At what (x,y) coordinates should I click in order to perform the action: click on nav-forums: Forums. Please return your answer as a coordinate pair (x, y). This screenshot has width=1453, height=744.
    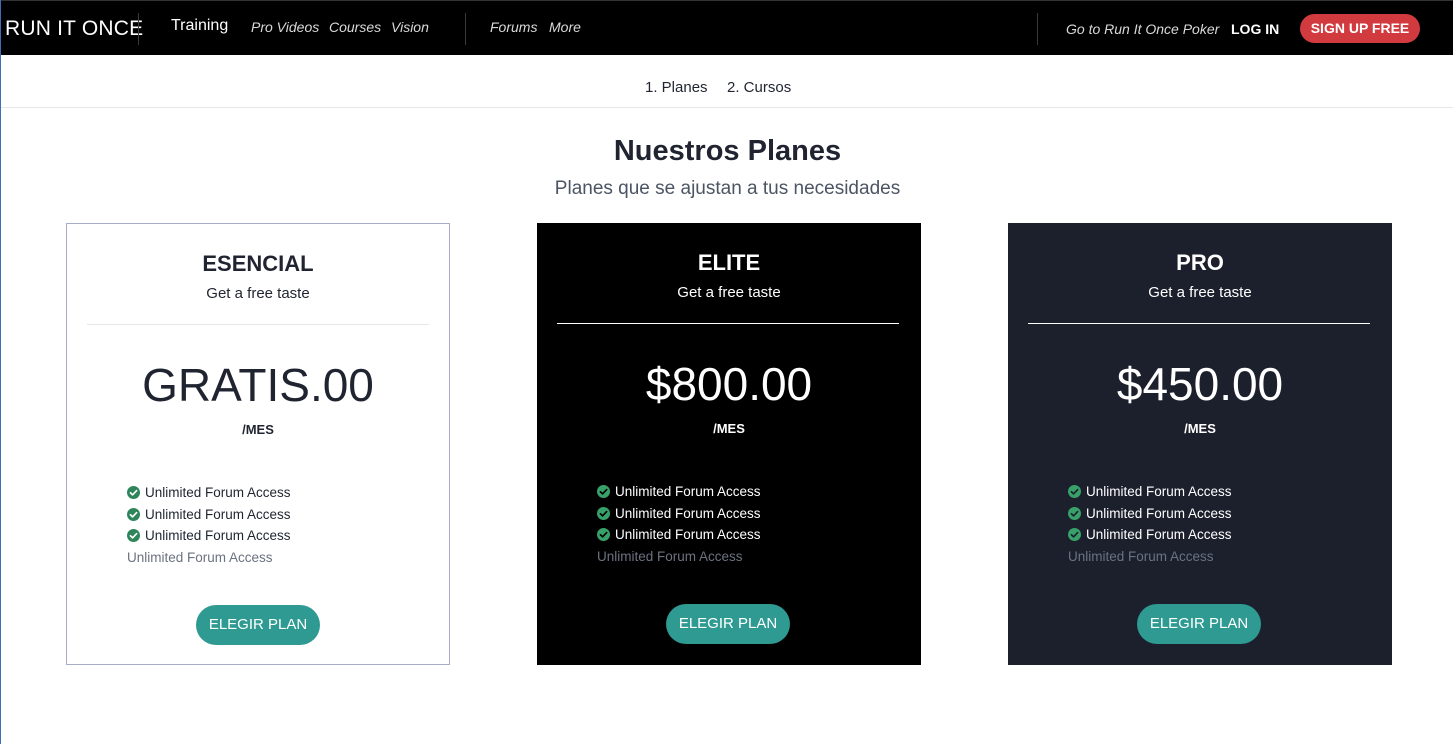
    Looking at the image, I should click on (513, 27).